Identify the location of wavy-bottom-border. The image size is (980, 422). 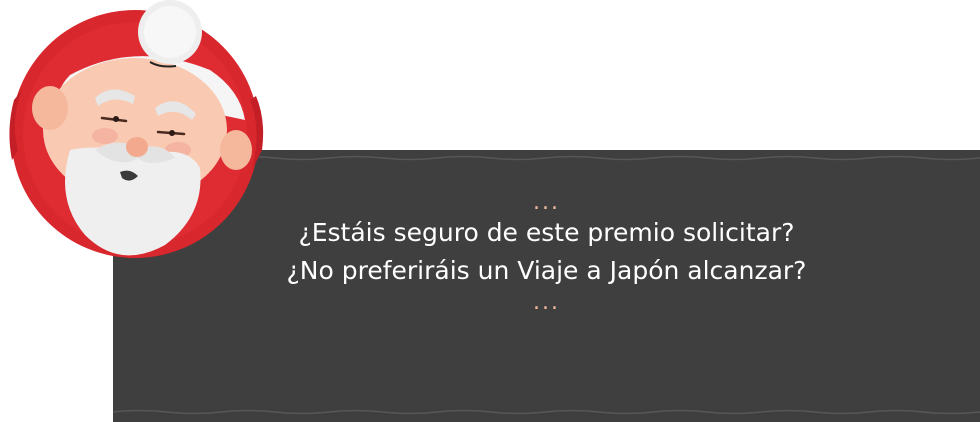
(546, 412).